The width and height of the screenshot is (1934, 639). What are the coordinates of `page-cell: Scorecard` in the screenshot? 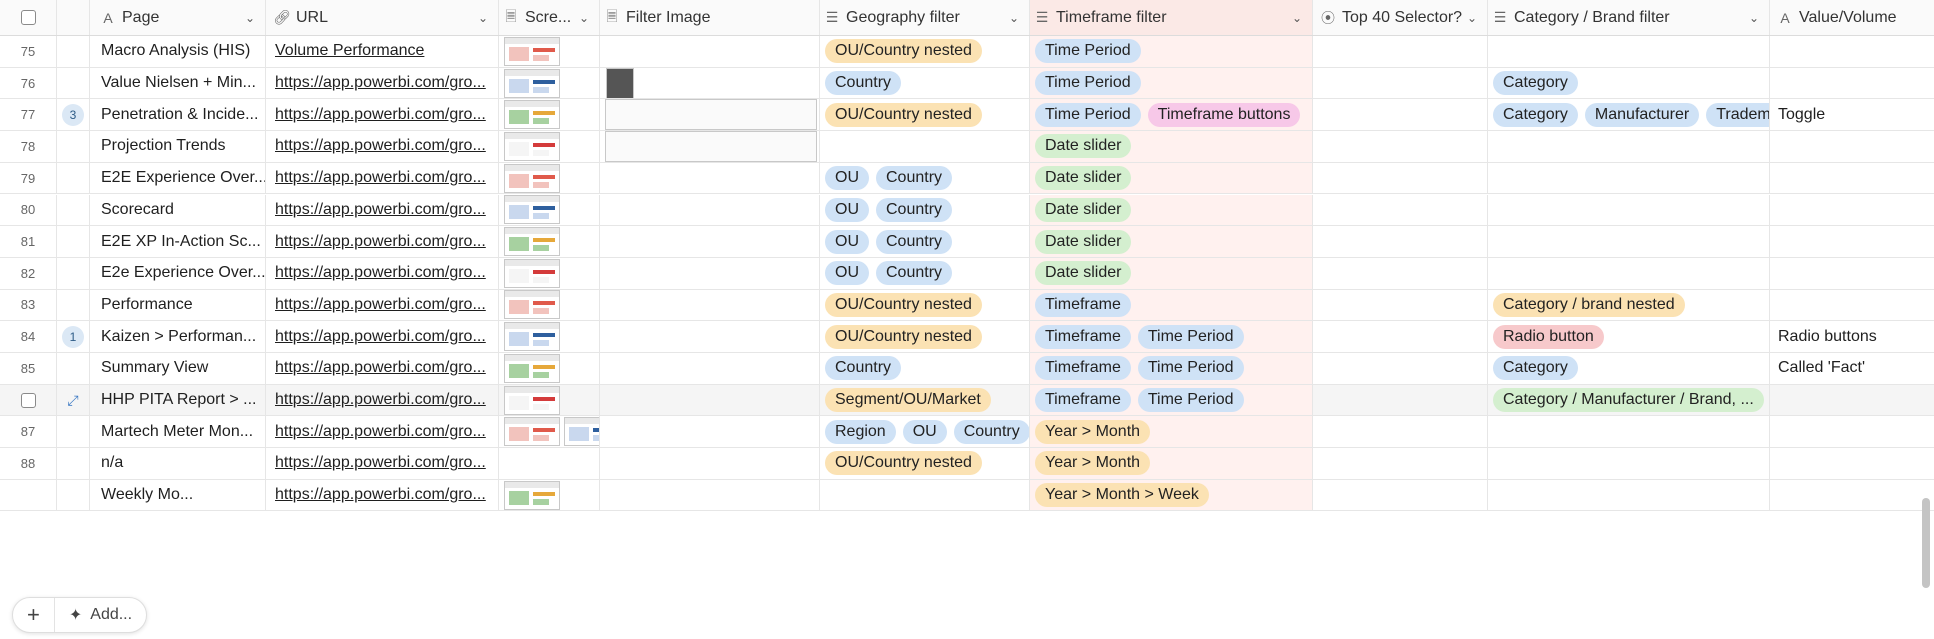 It's located at (178, 210).